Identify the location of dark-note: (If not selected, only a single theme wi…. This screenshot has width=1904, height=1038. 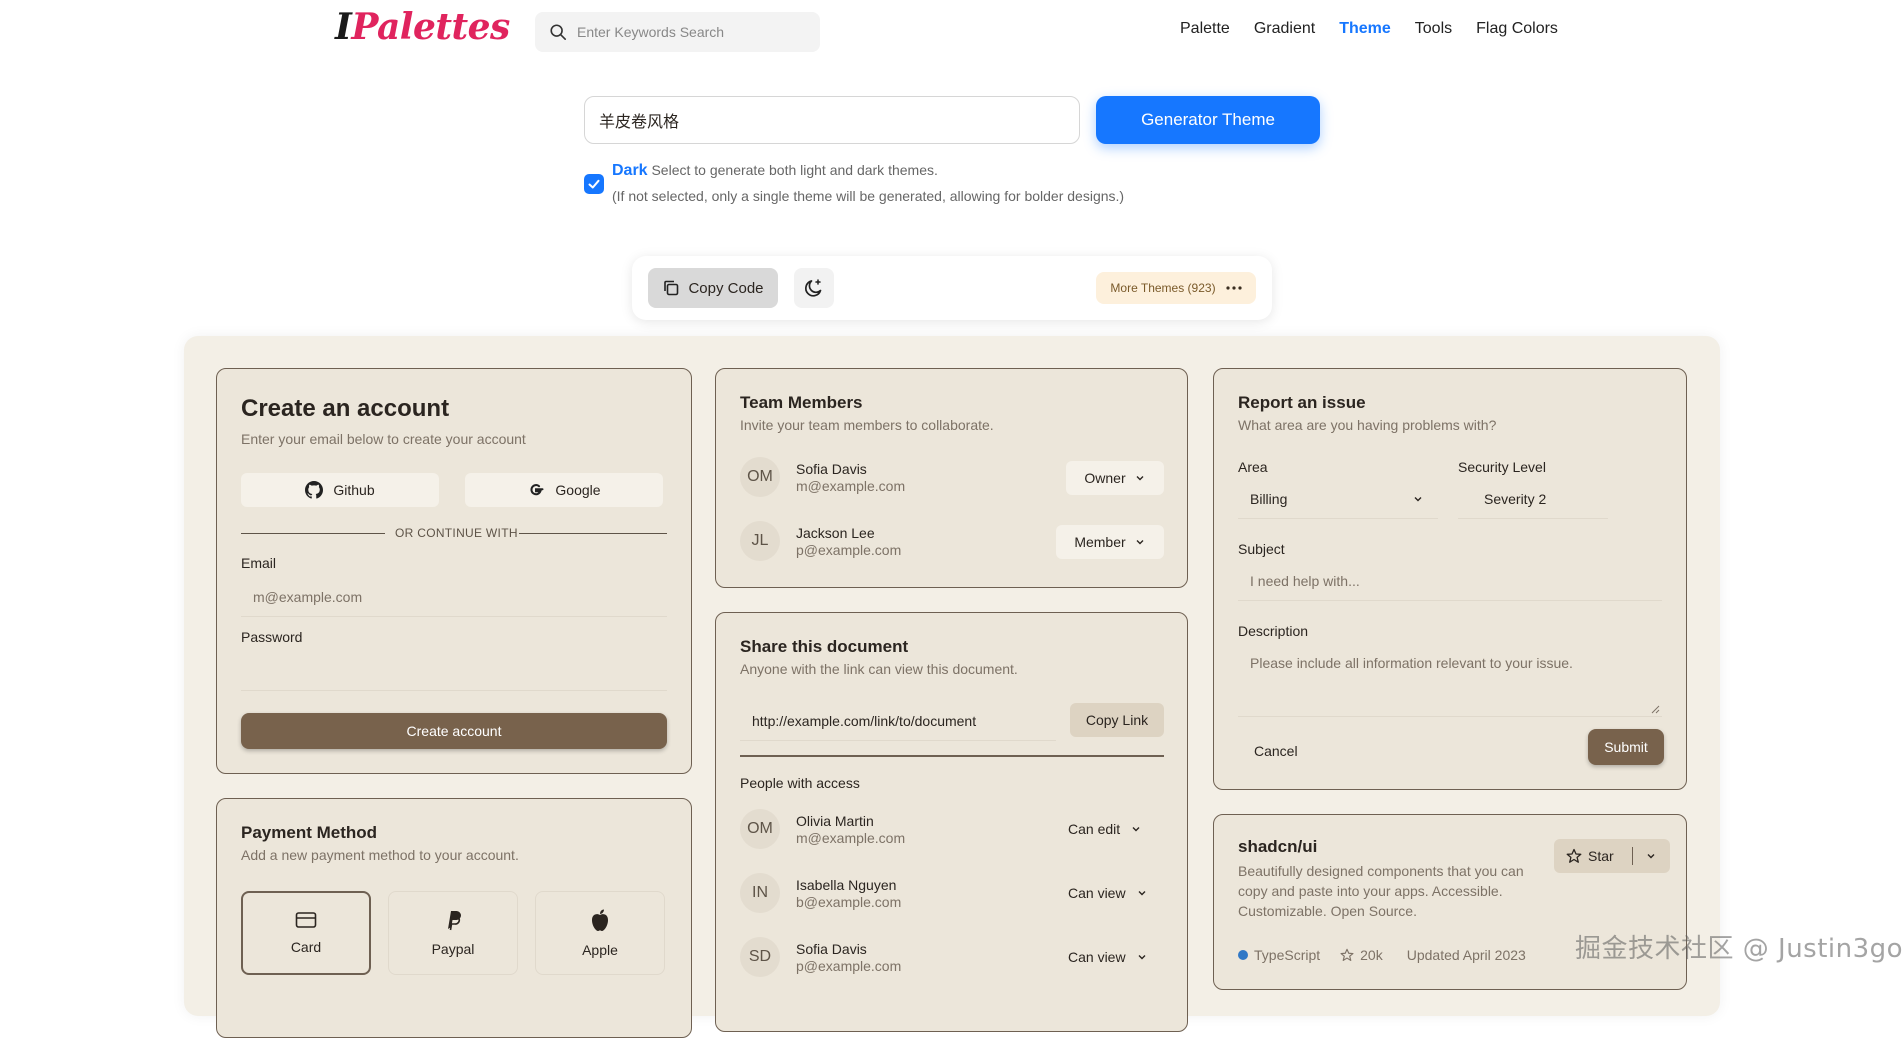
(868, 196).